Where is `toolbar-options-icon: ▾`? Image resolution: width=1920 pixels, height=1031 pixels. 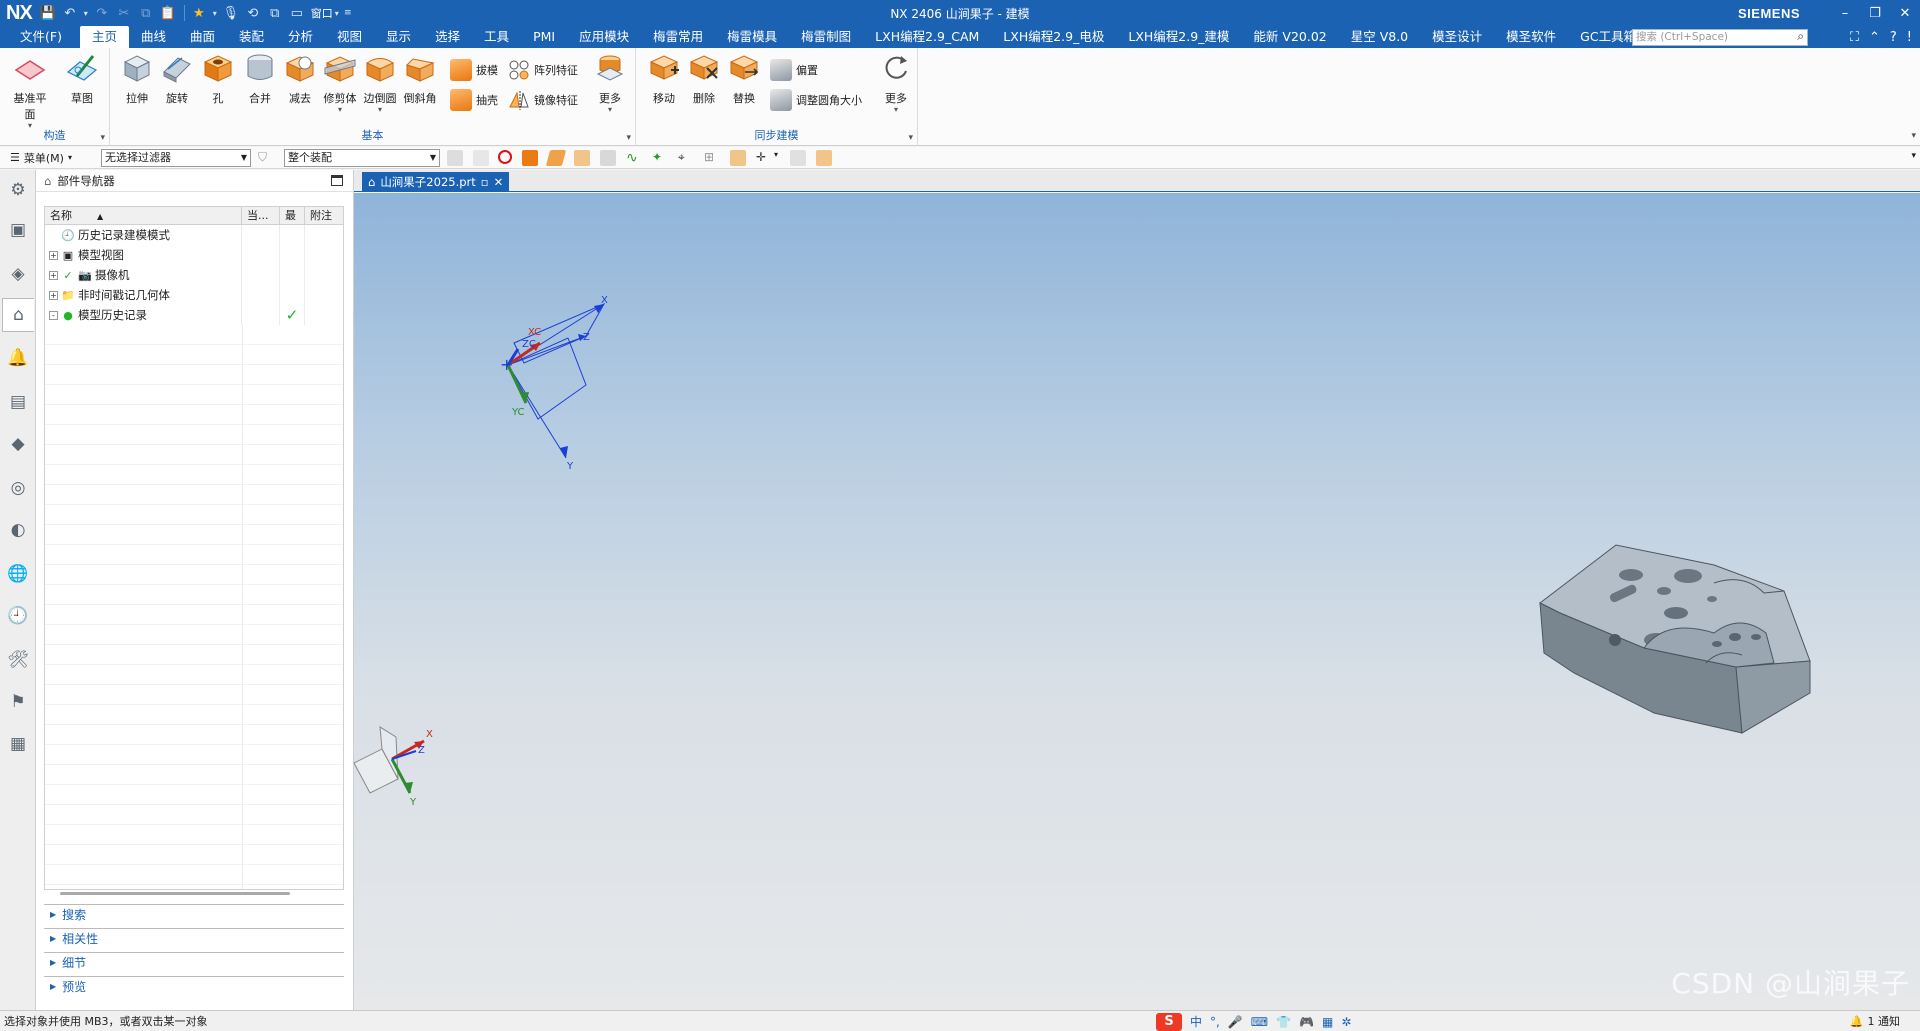
toolbar-options-icon: ▾ is located at coordinates (1913, 156).